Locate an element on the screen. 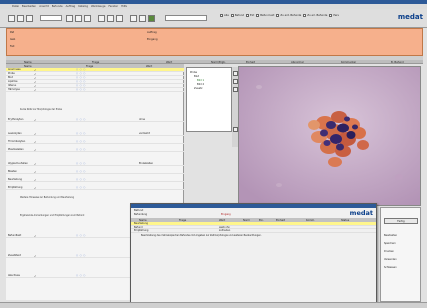  menu-item-help: Hilfe is located at coordinates (124, 6).